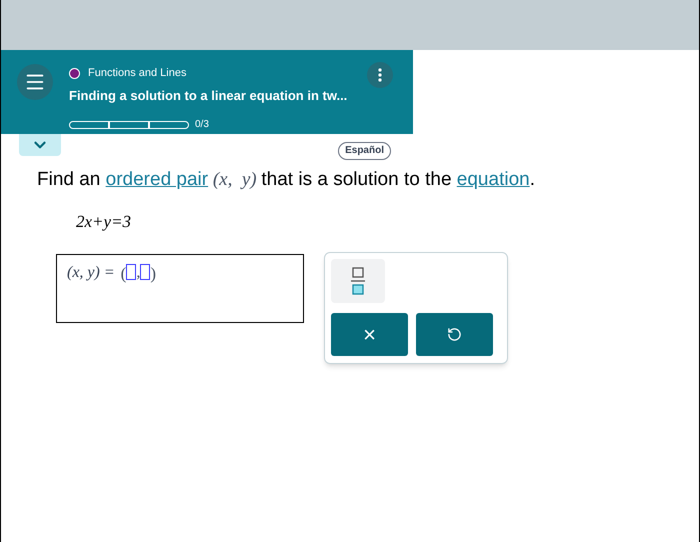  What do you see at coordinates (104, 221) in the screenshot?
I see `equation: 2x+y=3` at bounding box center [104, 221].